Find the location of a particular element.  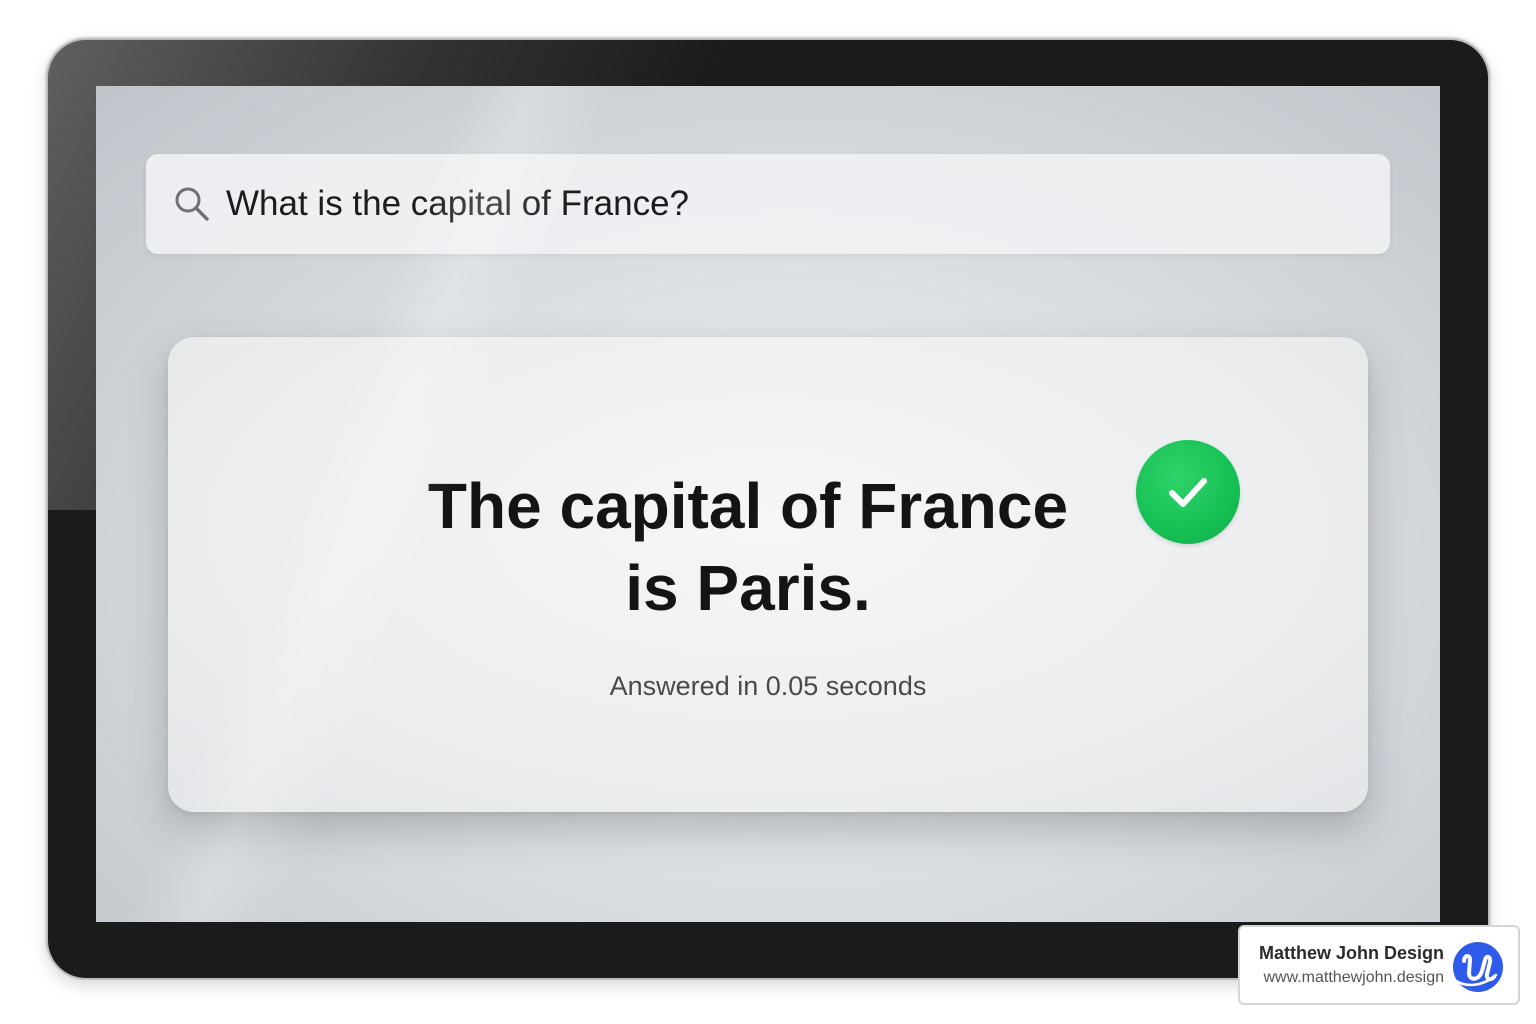

answer-line-2: is Paris. is located at coordinates (748, 588).